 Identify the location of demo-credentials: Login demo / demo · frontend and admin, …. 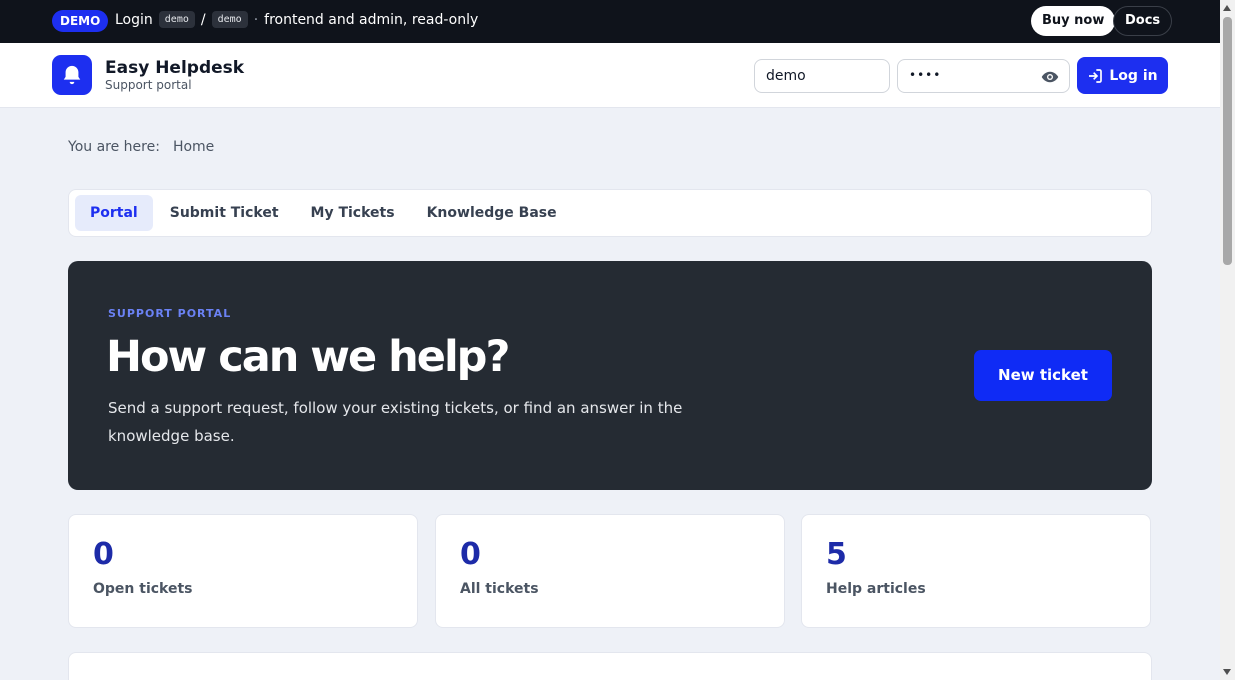
(296, 19).